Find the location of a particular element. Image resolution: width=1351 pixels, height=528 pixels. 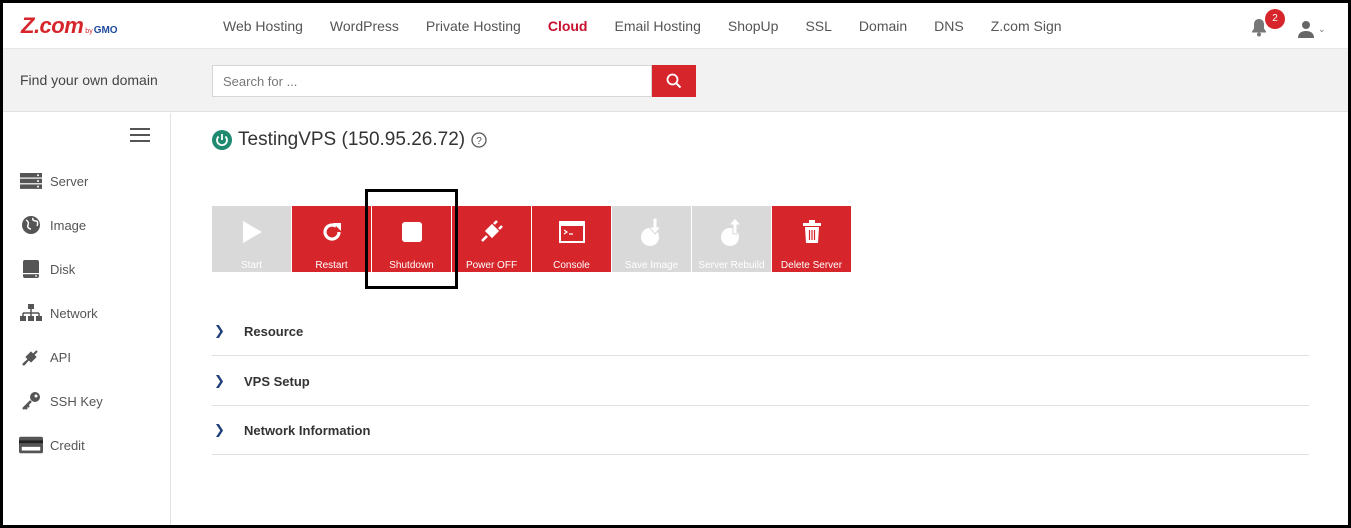

notification-badge: 2 is located at coordinates (1275, 19).